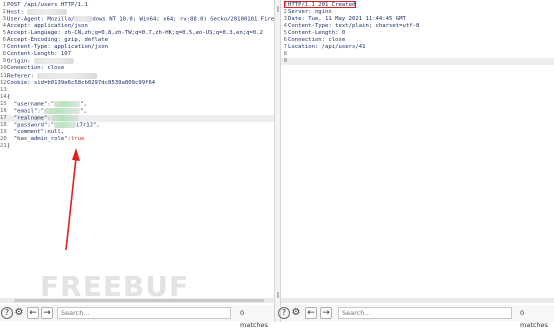 The image size is (554, 331). I want to click on request-line: 21}, so click(137, 146).